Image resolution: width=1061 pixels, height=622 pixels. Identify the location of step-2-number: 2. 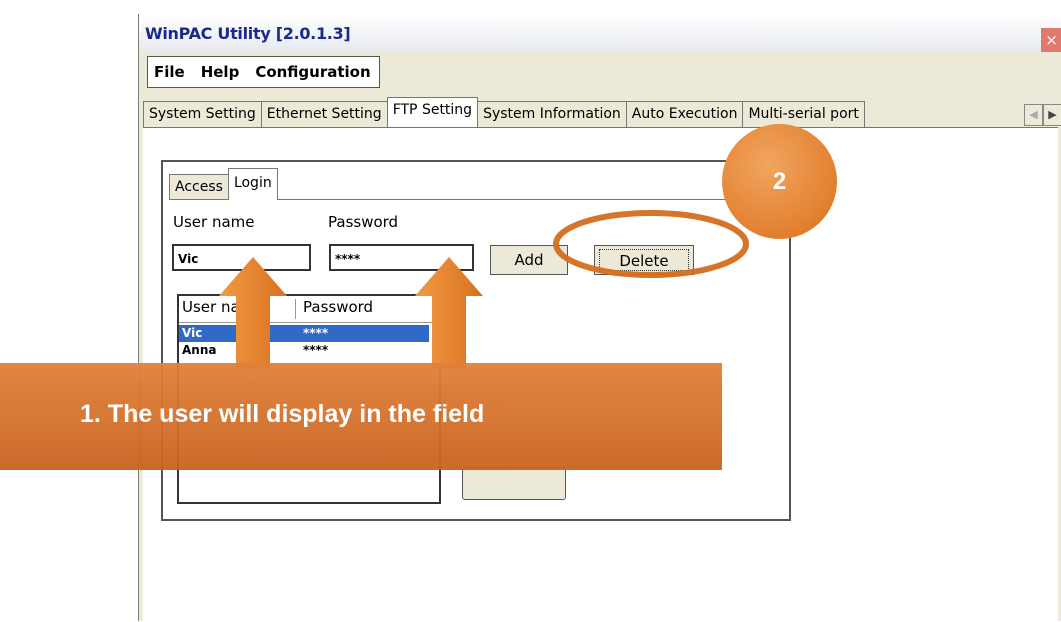
(779, 181).